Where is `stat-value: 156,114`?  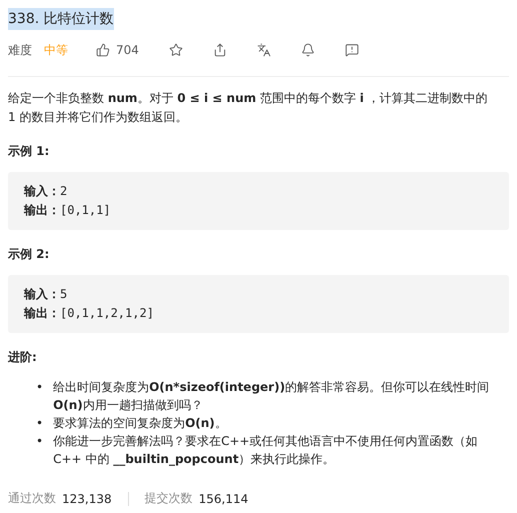
stat-value: 156,114 is located at coordinates (223, 499).